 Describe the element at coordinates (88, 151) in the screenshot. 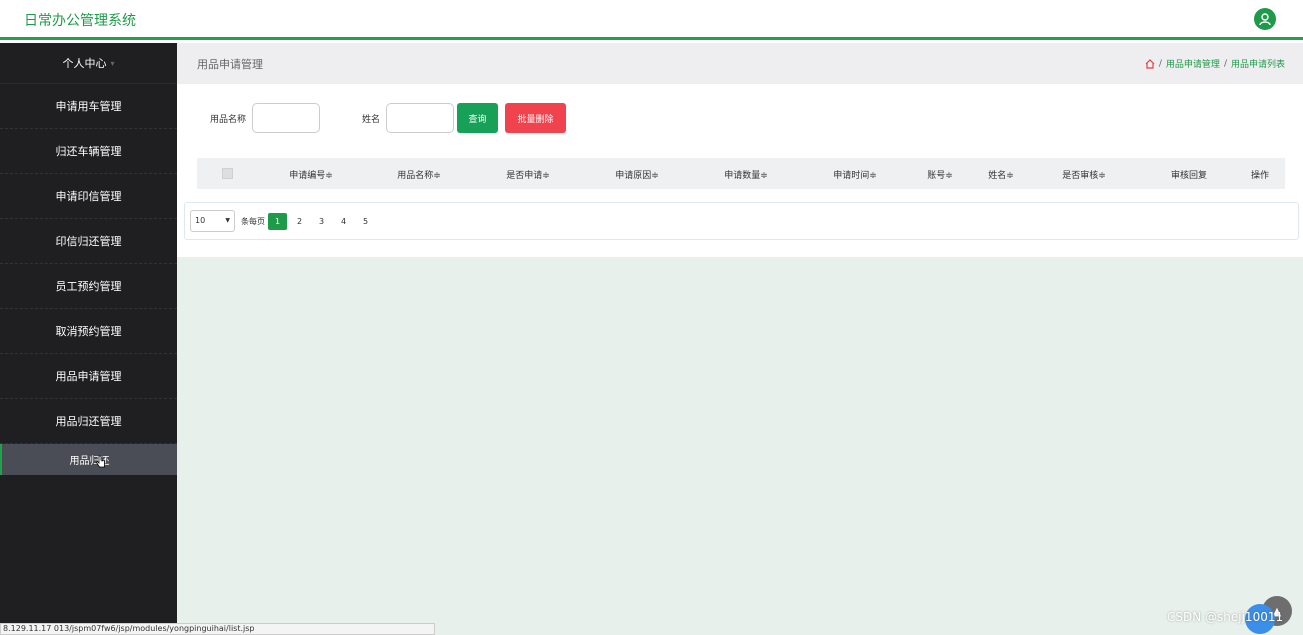

I see `sidebar-item-vehicle-return: 归还车辆管理` at that location.